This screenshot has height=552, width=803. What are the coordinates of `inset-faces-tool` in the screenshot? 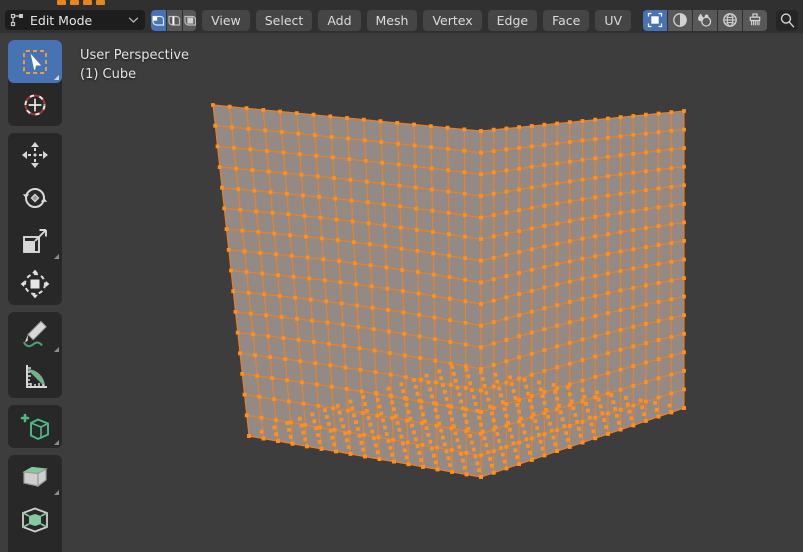 It's located at (35, 519).